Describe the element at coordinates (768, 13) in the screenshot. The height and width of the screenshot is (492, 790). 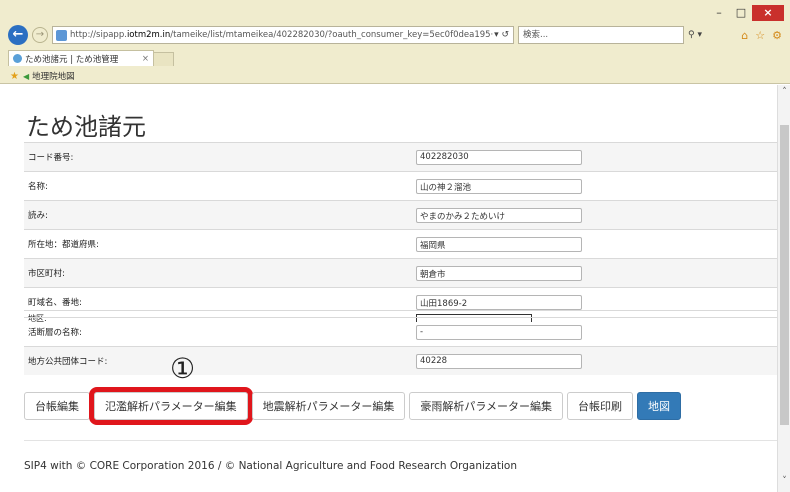
I see `close-button: ×` at that location.